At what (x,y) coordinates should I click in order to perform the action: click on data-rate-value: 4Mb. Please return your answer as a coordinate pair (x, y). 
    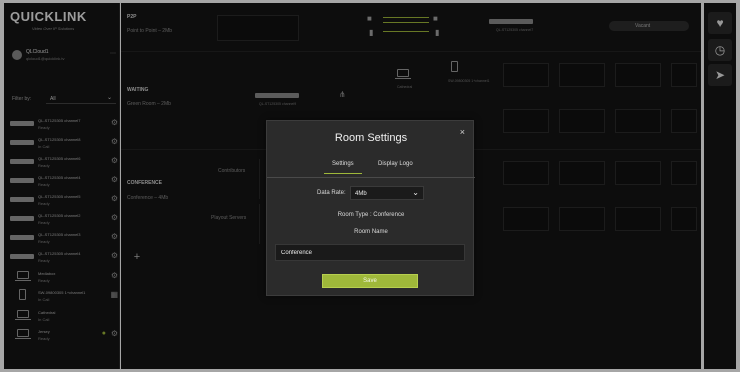
    Looking at the image, I should click on (361, 194).